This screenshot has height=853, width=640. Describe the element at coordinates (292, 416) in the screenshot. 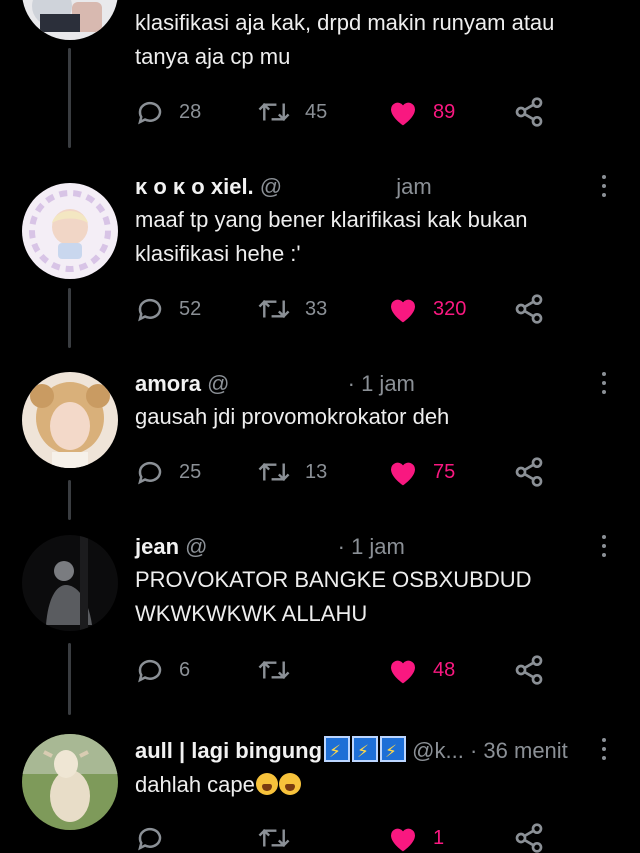

I see `tweet-text-line: gausah jdi provomokrokator deh` at that location.